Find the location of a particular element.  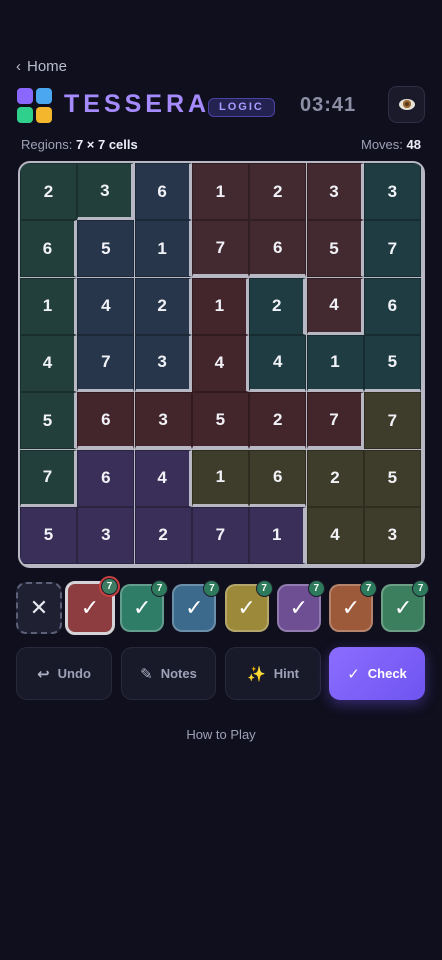

check-label: Check is located at coordinates (387, 673).